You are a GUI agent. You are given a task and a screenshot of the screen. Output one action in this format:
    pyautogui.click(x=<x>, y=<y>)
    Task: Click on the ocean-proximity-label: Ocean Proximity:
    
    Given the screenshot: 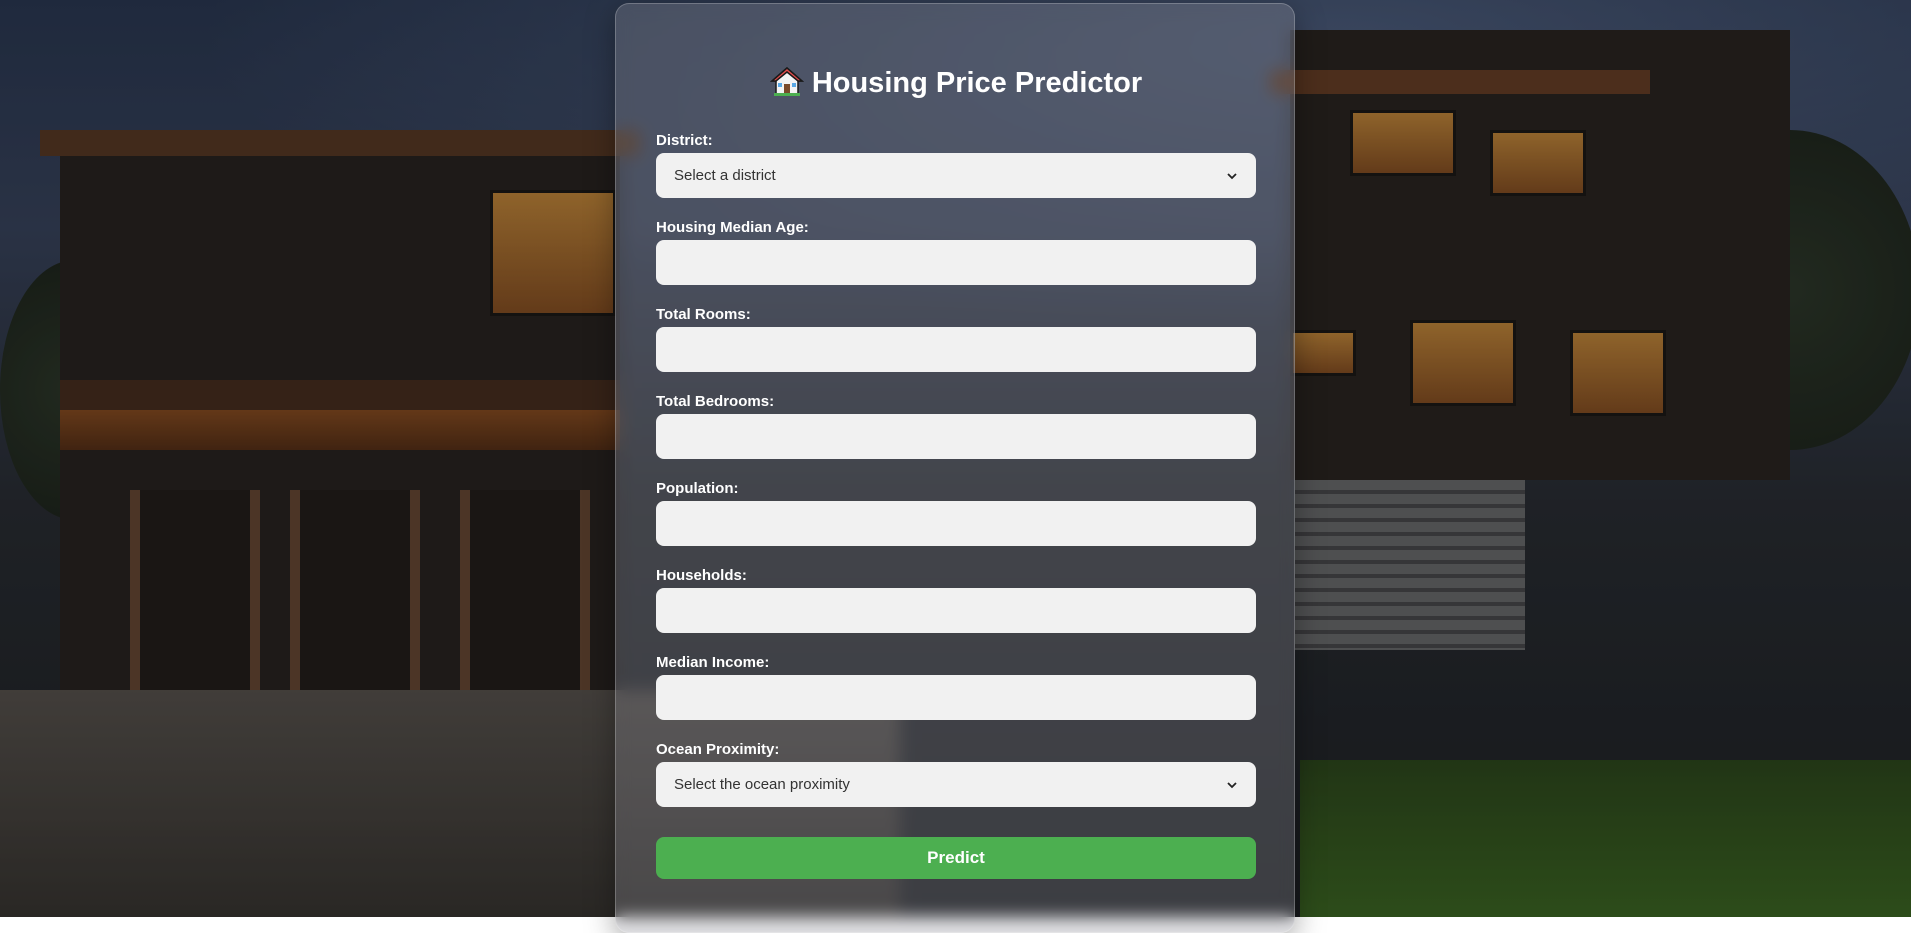 What is the action you would take?
    pyautogui.click(x=718, y=749)
    